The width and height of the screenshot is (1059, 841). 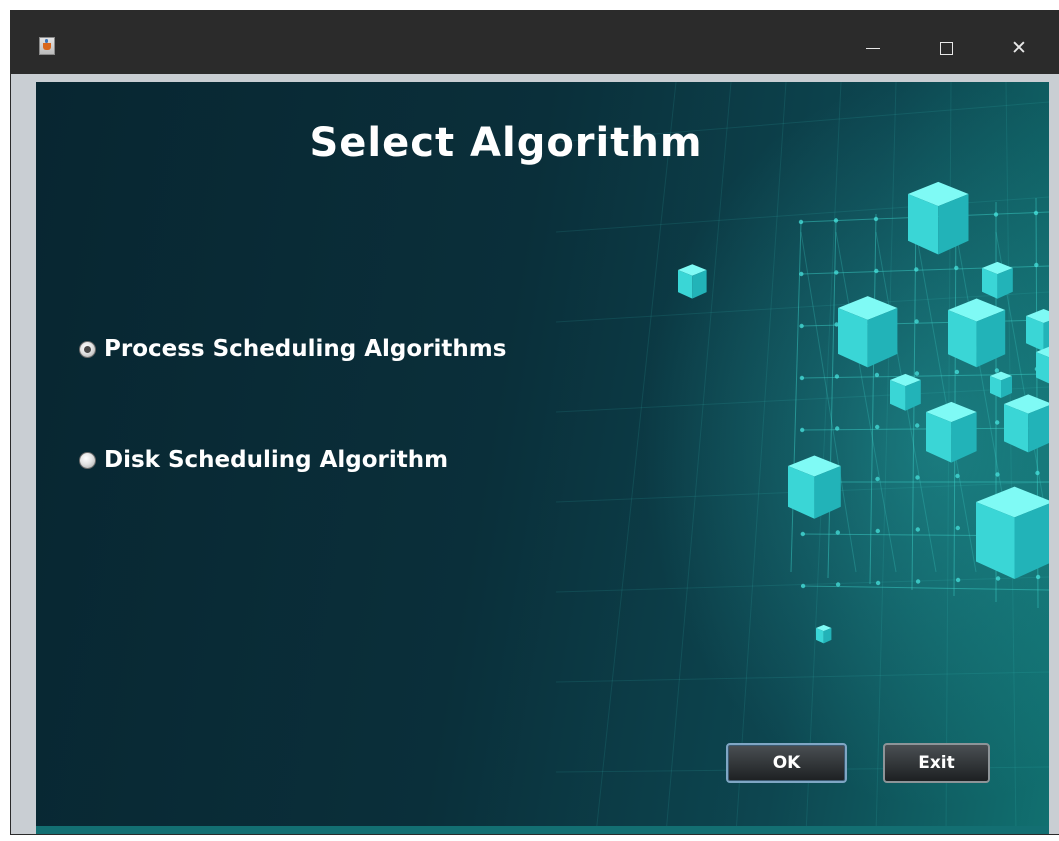 I want to click on close-button: ✕, so click(x=1019, y=48).